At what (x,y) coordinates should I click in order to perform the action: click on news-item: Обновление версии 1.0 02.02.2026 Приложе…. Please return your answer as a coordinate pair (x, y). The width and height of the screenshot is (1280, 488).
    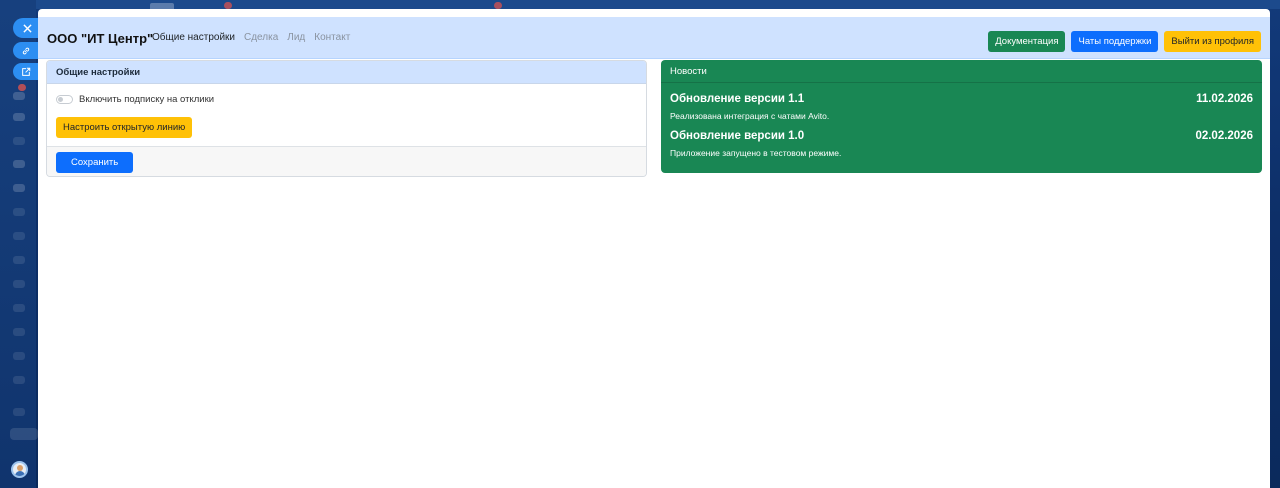
    Looking at the image, I should click on (961, 144).